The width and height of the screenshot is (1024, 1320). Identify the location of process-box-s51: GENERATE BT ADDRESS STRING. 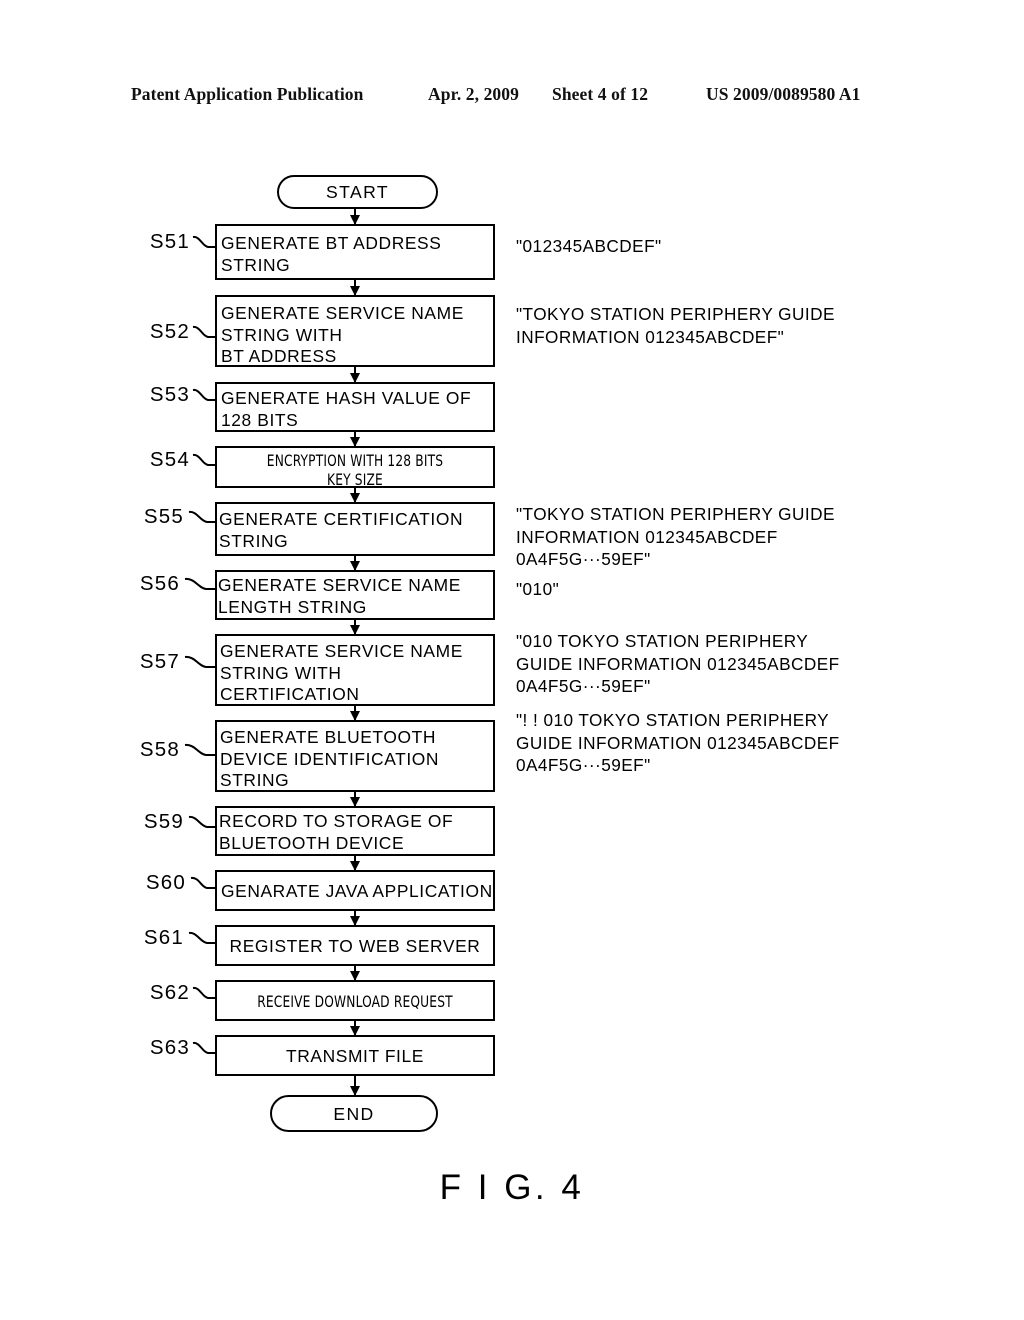
(355, 252).